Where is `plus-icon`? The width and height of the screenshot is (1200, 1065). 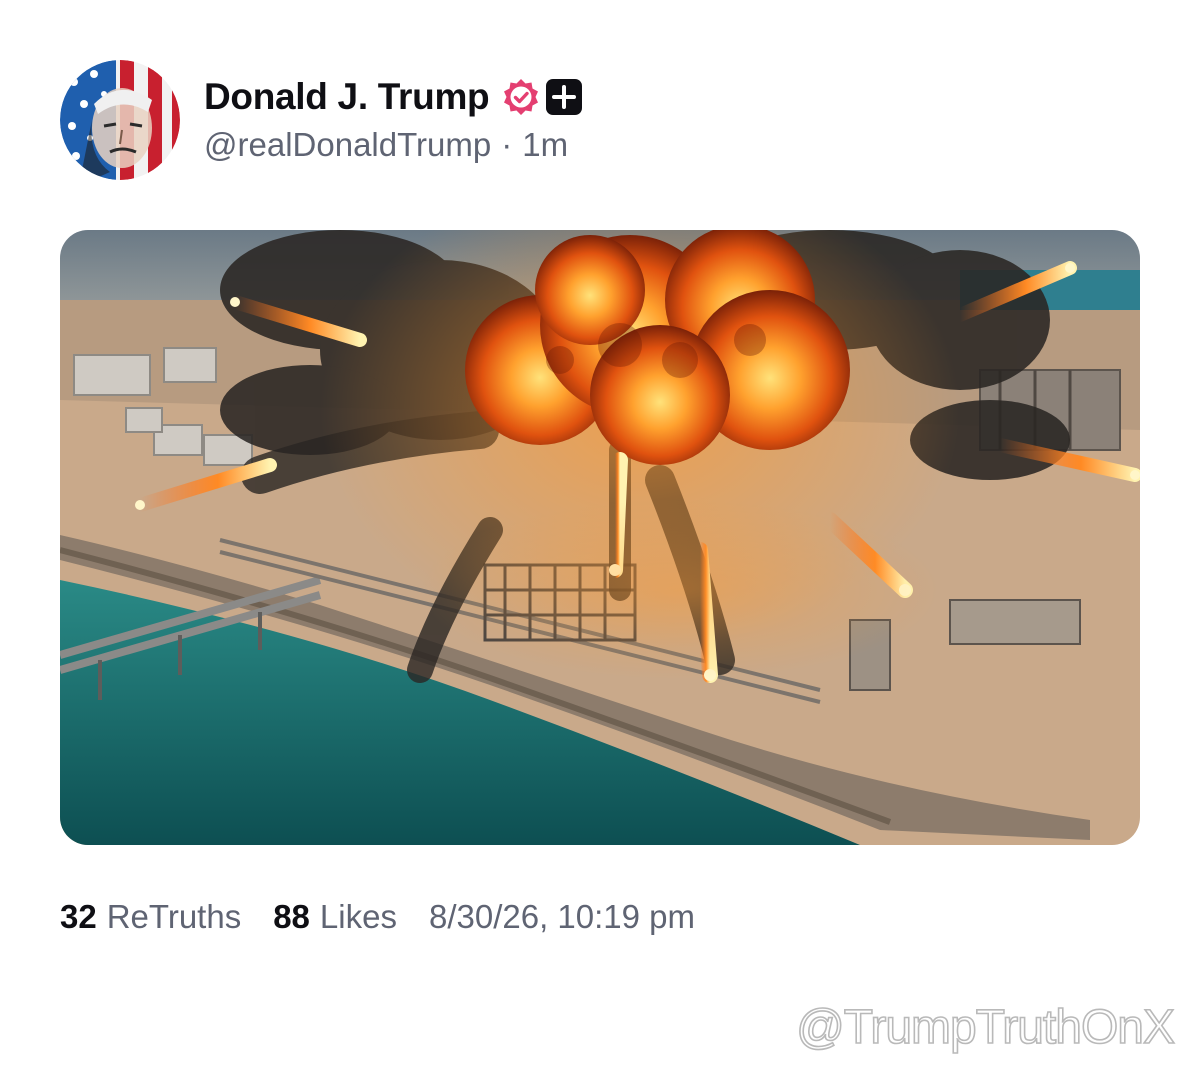 plus-icon is located at coordinates (564, 97).